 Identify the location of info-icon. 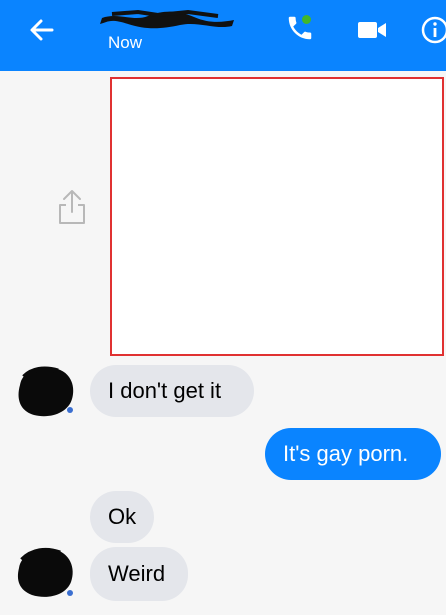
(433, 30).